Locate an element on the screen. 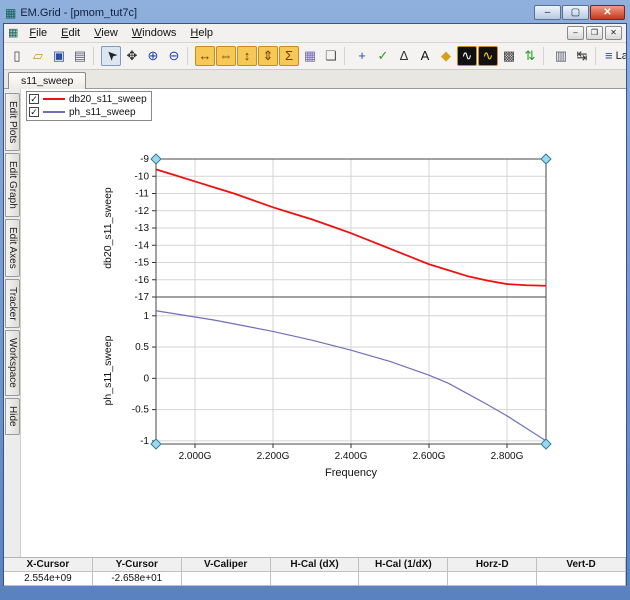 The width and height of the screenshot is (630, 600). new-document-icon: ▯ is located at coordinates (17, 56).